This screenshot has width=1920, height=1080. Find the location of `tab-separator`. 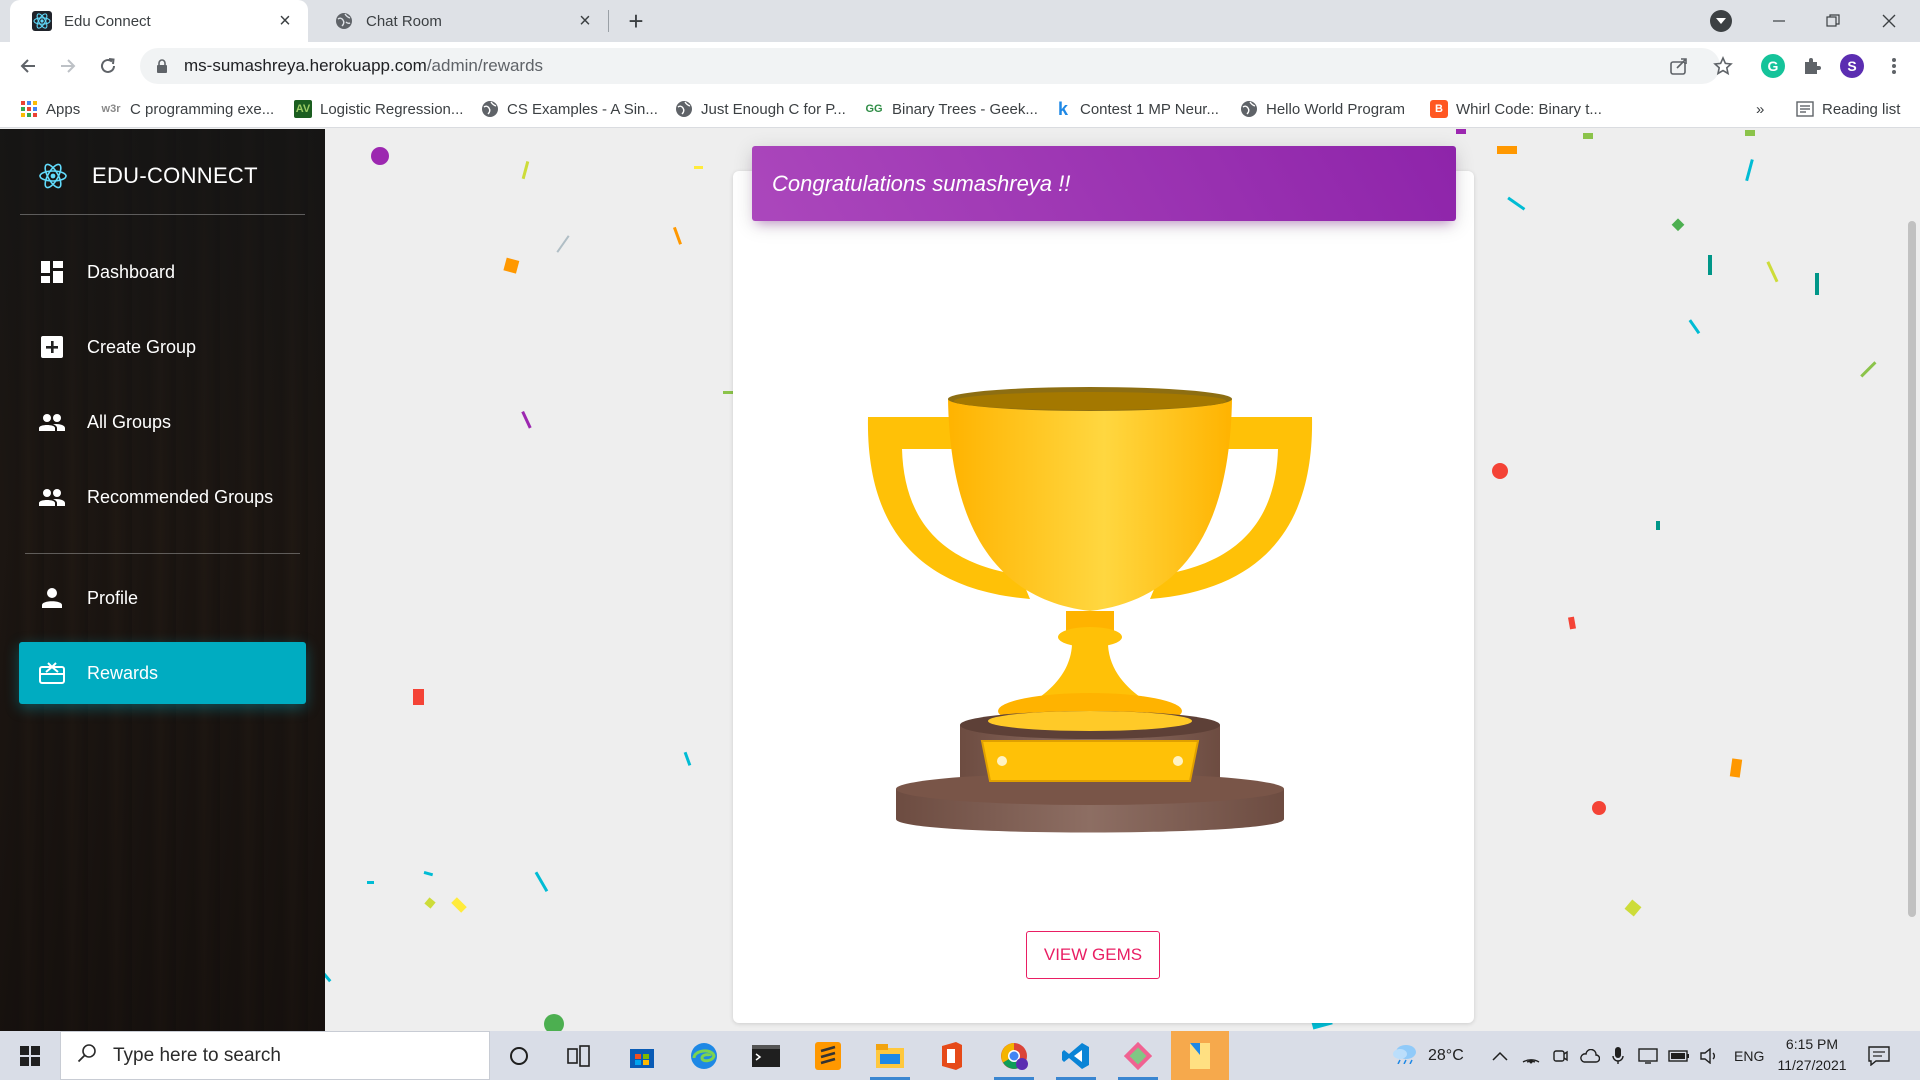

tab-separator is located at coordinates (608, 21).